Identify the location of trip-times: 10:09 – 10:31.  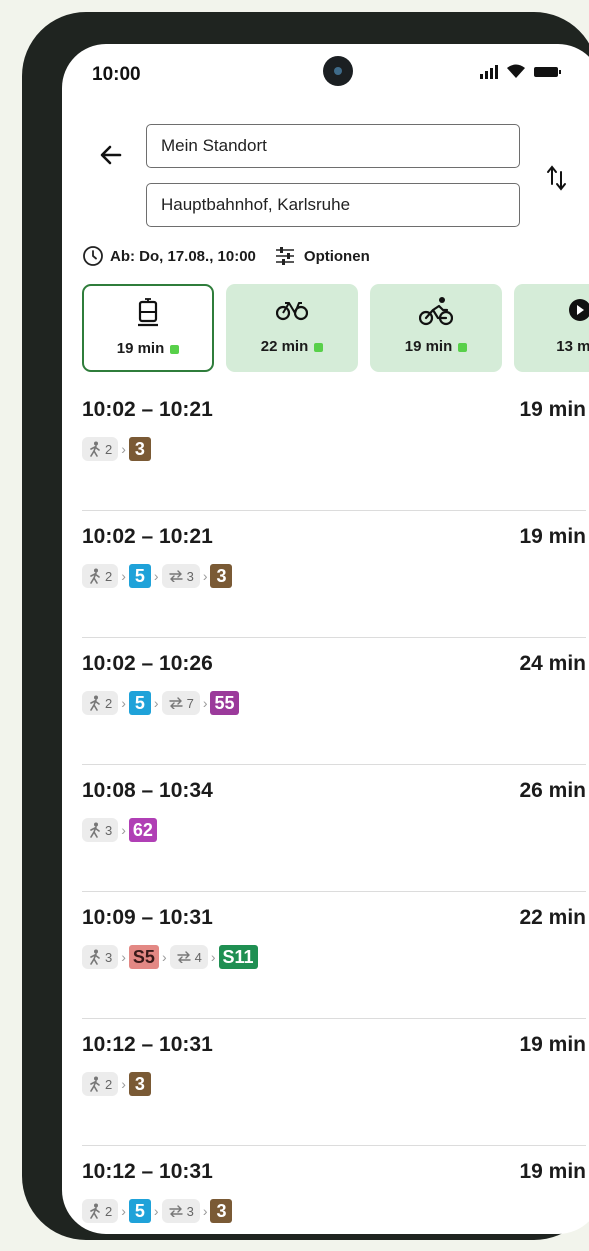
(147, 917).